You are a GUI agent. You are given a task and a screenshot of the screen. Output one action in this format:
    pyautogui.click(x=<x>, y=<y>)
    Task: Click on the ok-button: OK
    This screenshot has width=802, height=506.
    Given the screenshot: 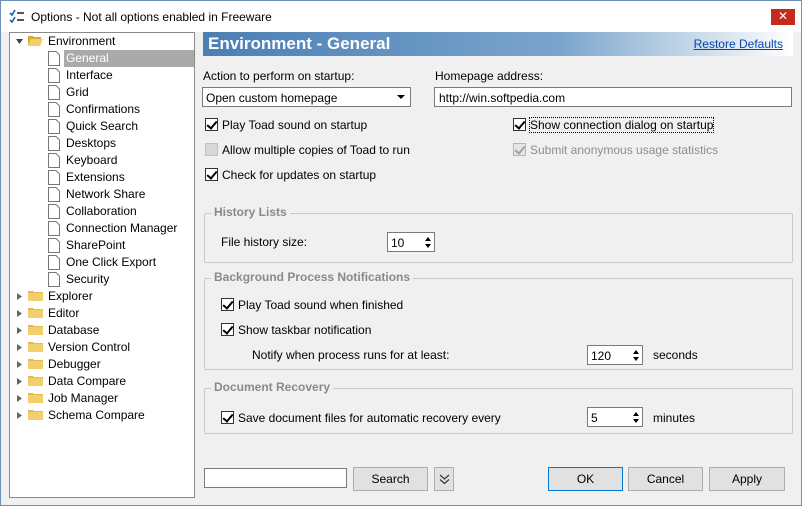 What is the action you would take?
    pyautogui.click(x=585, y=479)
    